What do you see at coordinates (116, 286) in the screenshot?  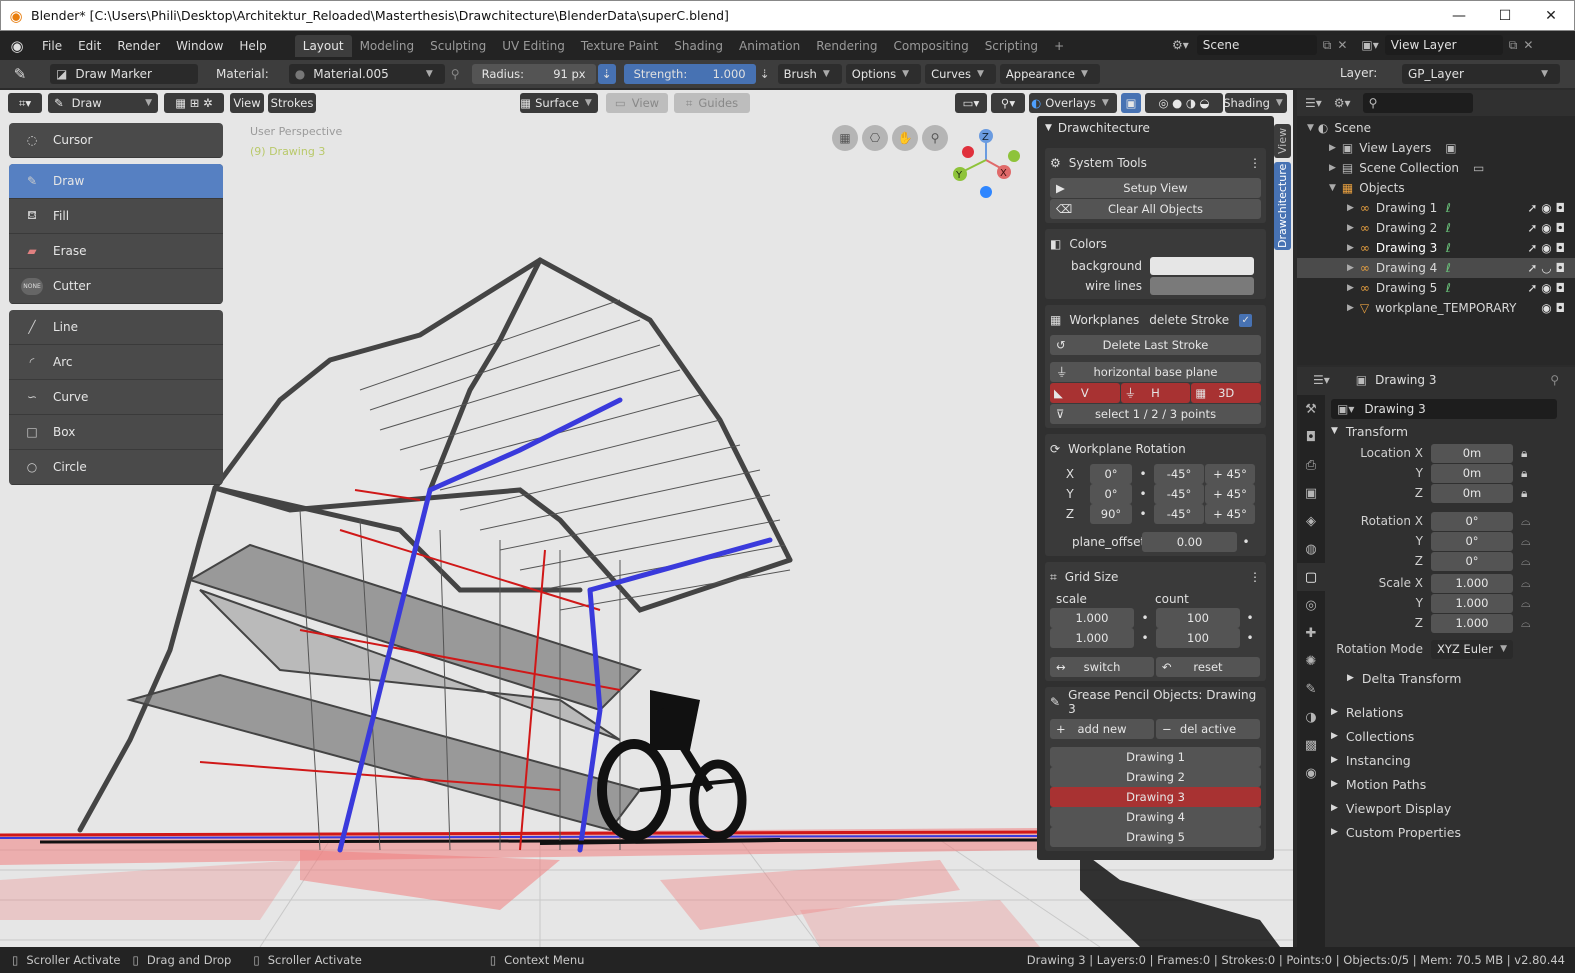 I see `tool-cutter: NONE Cutter` at bounding box center [116, 286].